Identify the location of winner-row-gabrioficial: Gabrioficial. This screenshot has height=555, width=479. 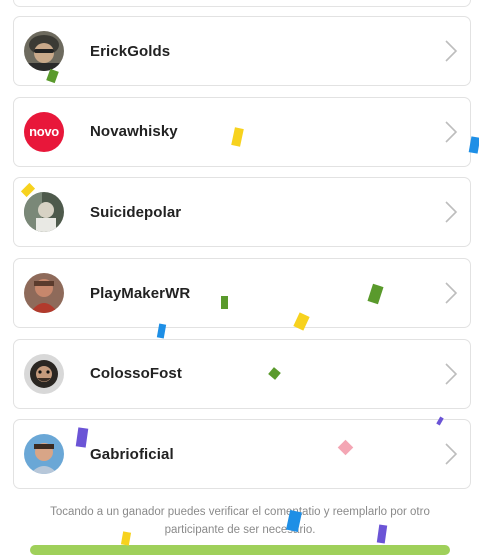
(242, 454).